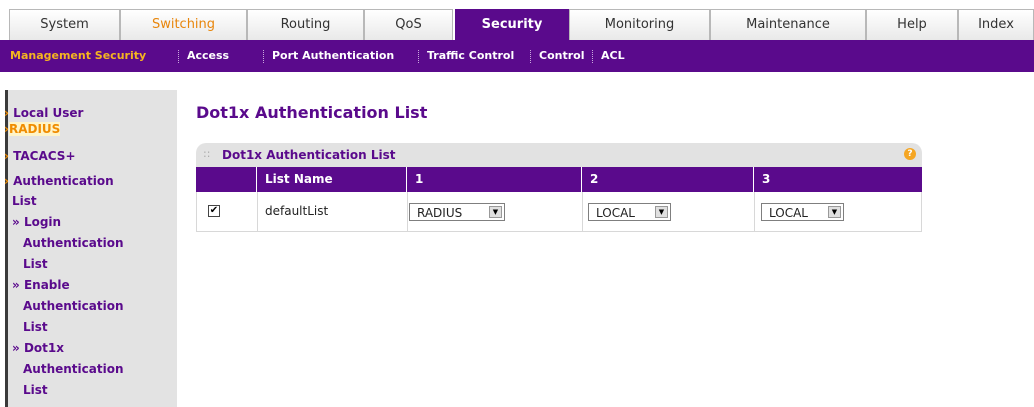  I want to click on method-2-select: LOCAL ▼, so click(629, 212).